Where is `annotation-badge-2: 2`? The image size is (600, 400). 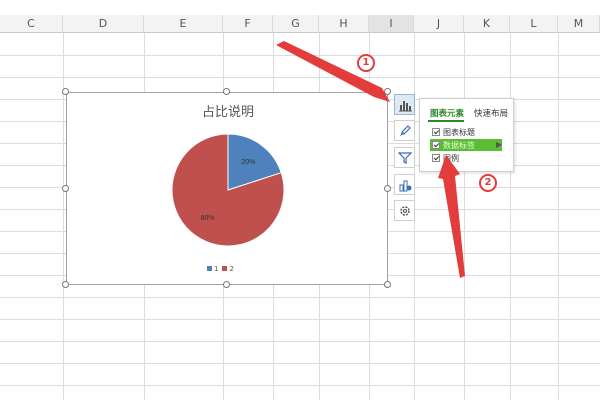
annotation-badge-2: 2 is located at coordinates (488, 183).